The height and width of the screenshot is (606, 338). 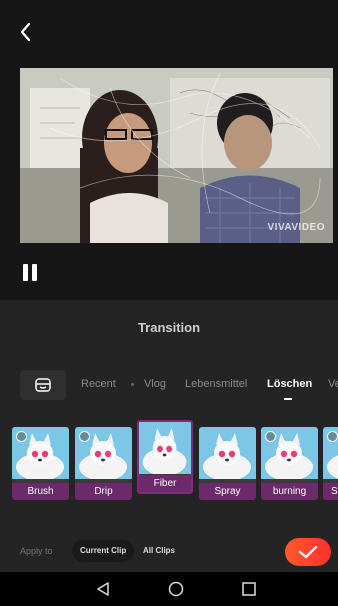 I want to click on current-clip-button: Current Clip, so click(x=103, y=551).